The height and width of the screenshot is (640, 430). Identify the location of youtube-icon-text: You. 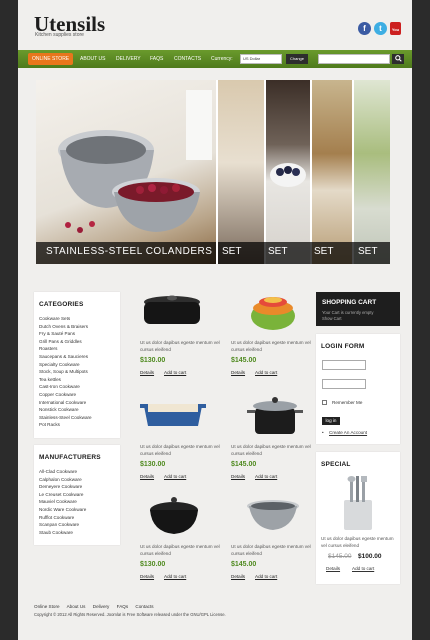
(395, 29).